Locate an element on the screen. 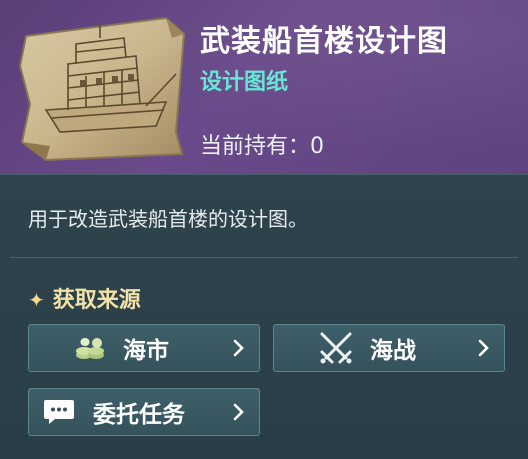  chat-bubble-icon is located at coordinates (59, 412).